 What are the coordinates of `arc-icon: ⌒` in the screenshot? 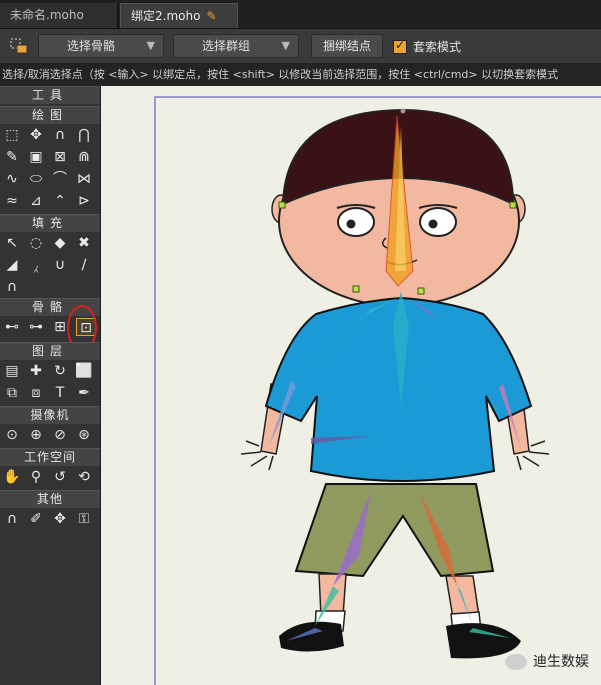 It's located at (60, 179).